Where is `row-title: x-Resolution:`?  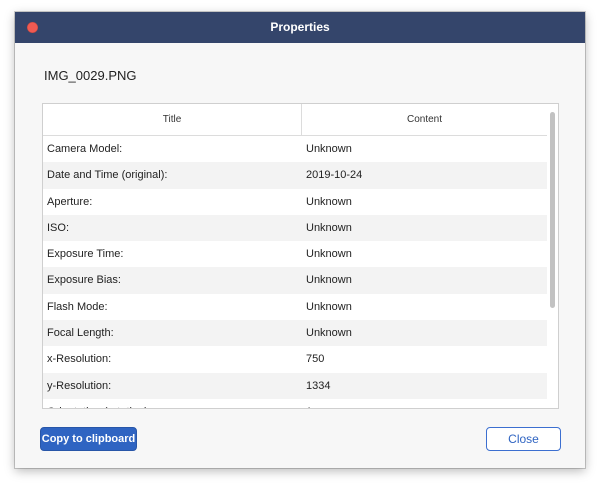
row-title: x-Resolution: is located at coordinates (79, 359).